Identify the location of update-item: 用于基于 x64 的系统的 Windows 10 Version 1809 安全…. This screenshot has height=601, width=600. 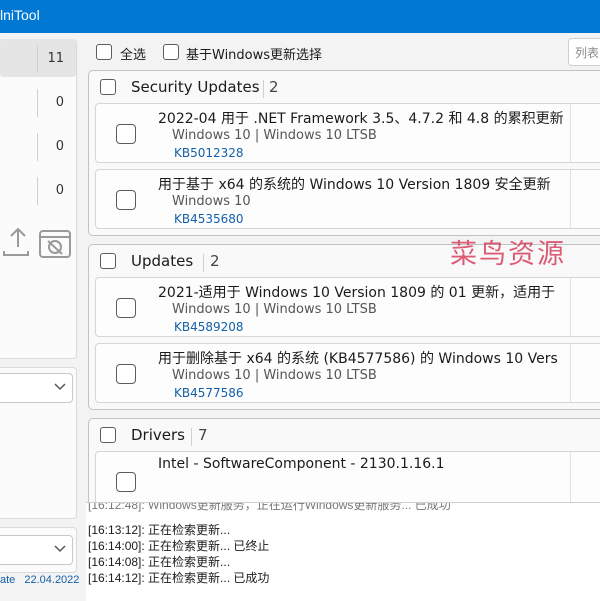
(347, 199).